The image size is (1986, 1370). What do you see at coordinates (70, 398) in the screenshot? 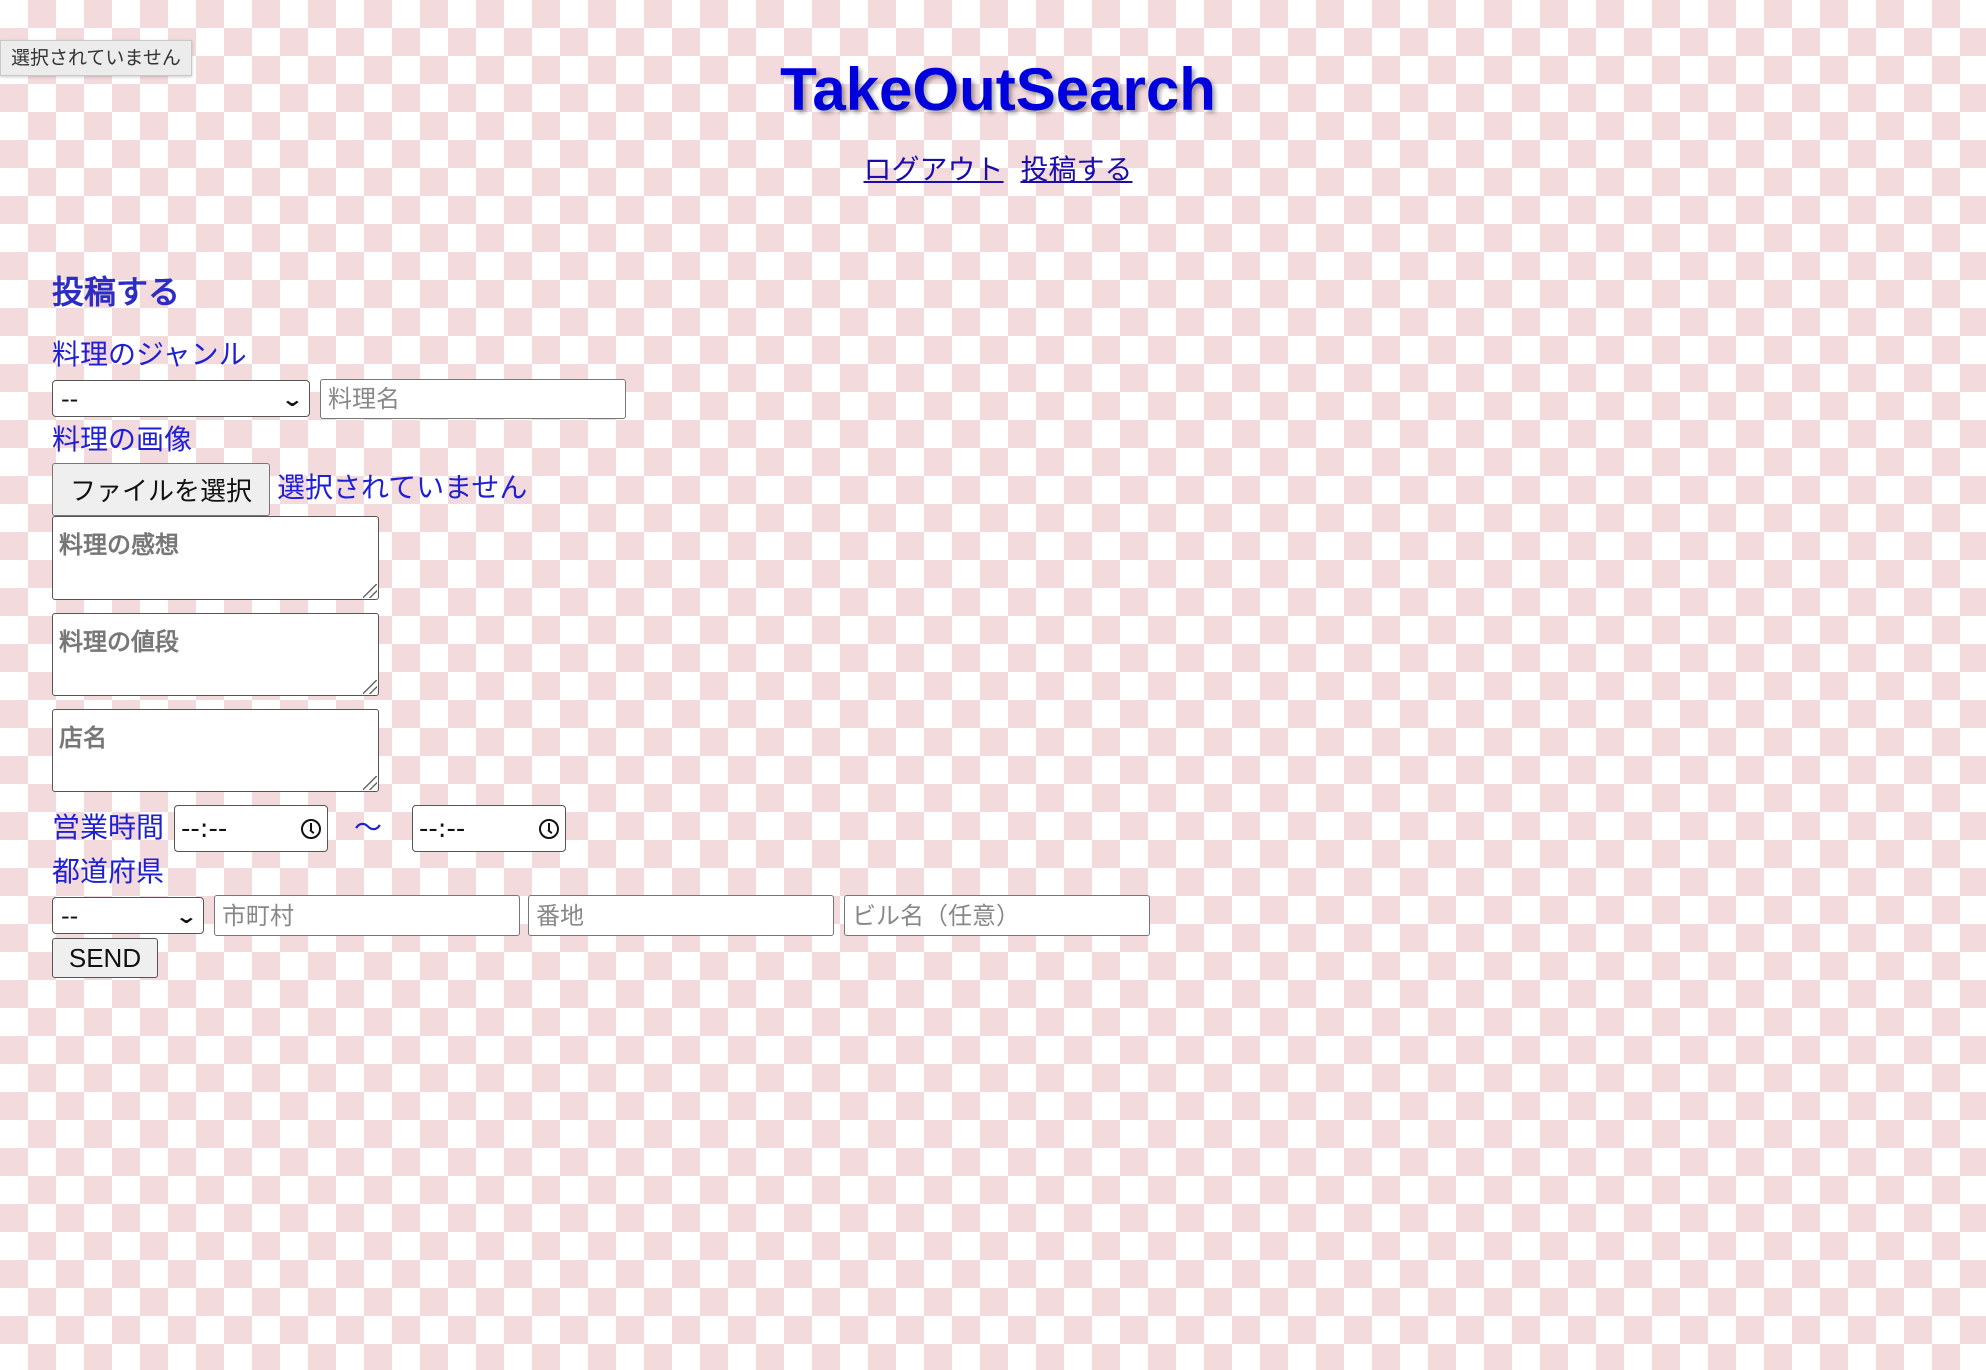
I see `genre-select-value: --` at bounding box center [70, 398].